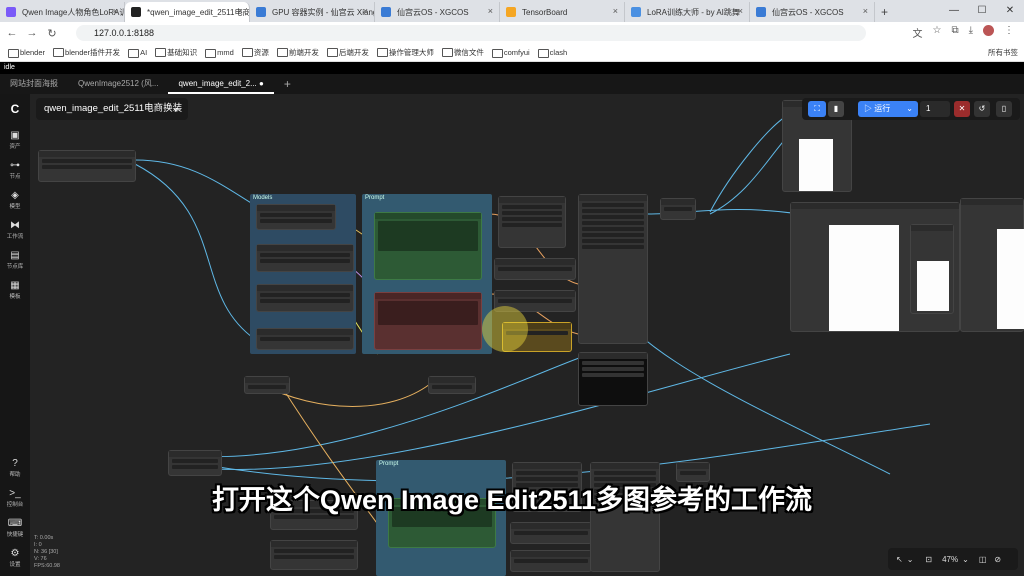 The width and height of the screenshot is (1024, 576). What do you see at coordinates (405, 52) in the screenshot?
I see `bookmark-item: 操作管理大师` at bounding box center [405, 52].